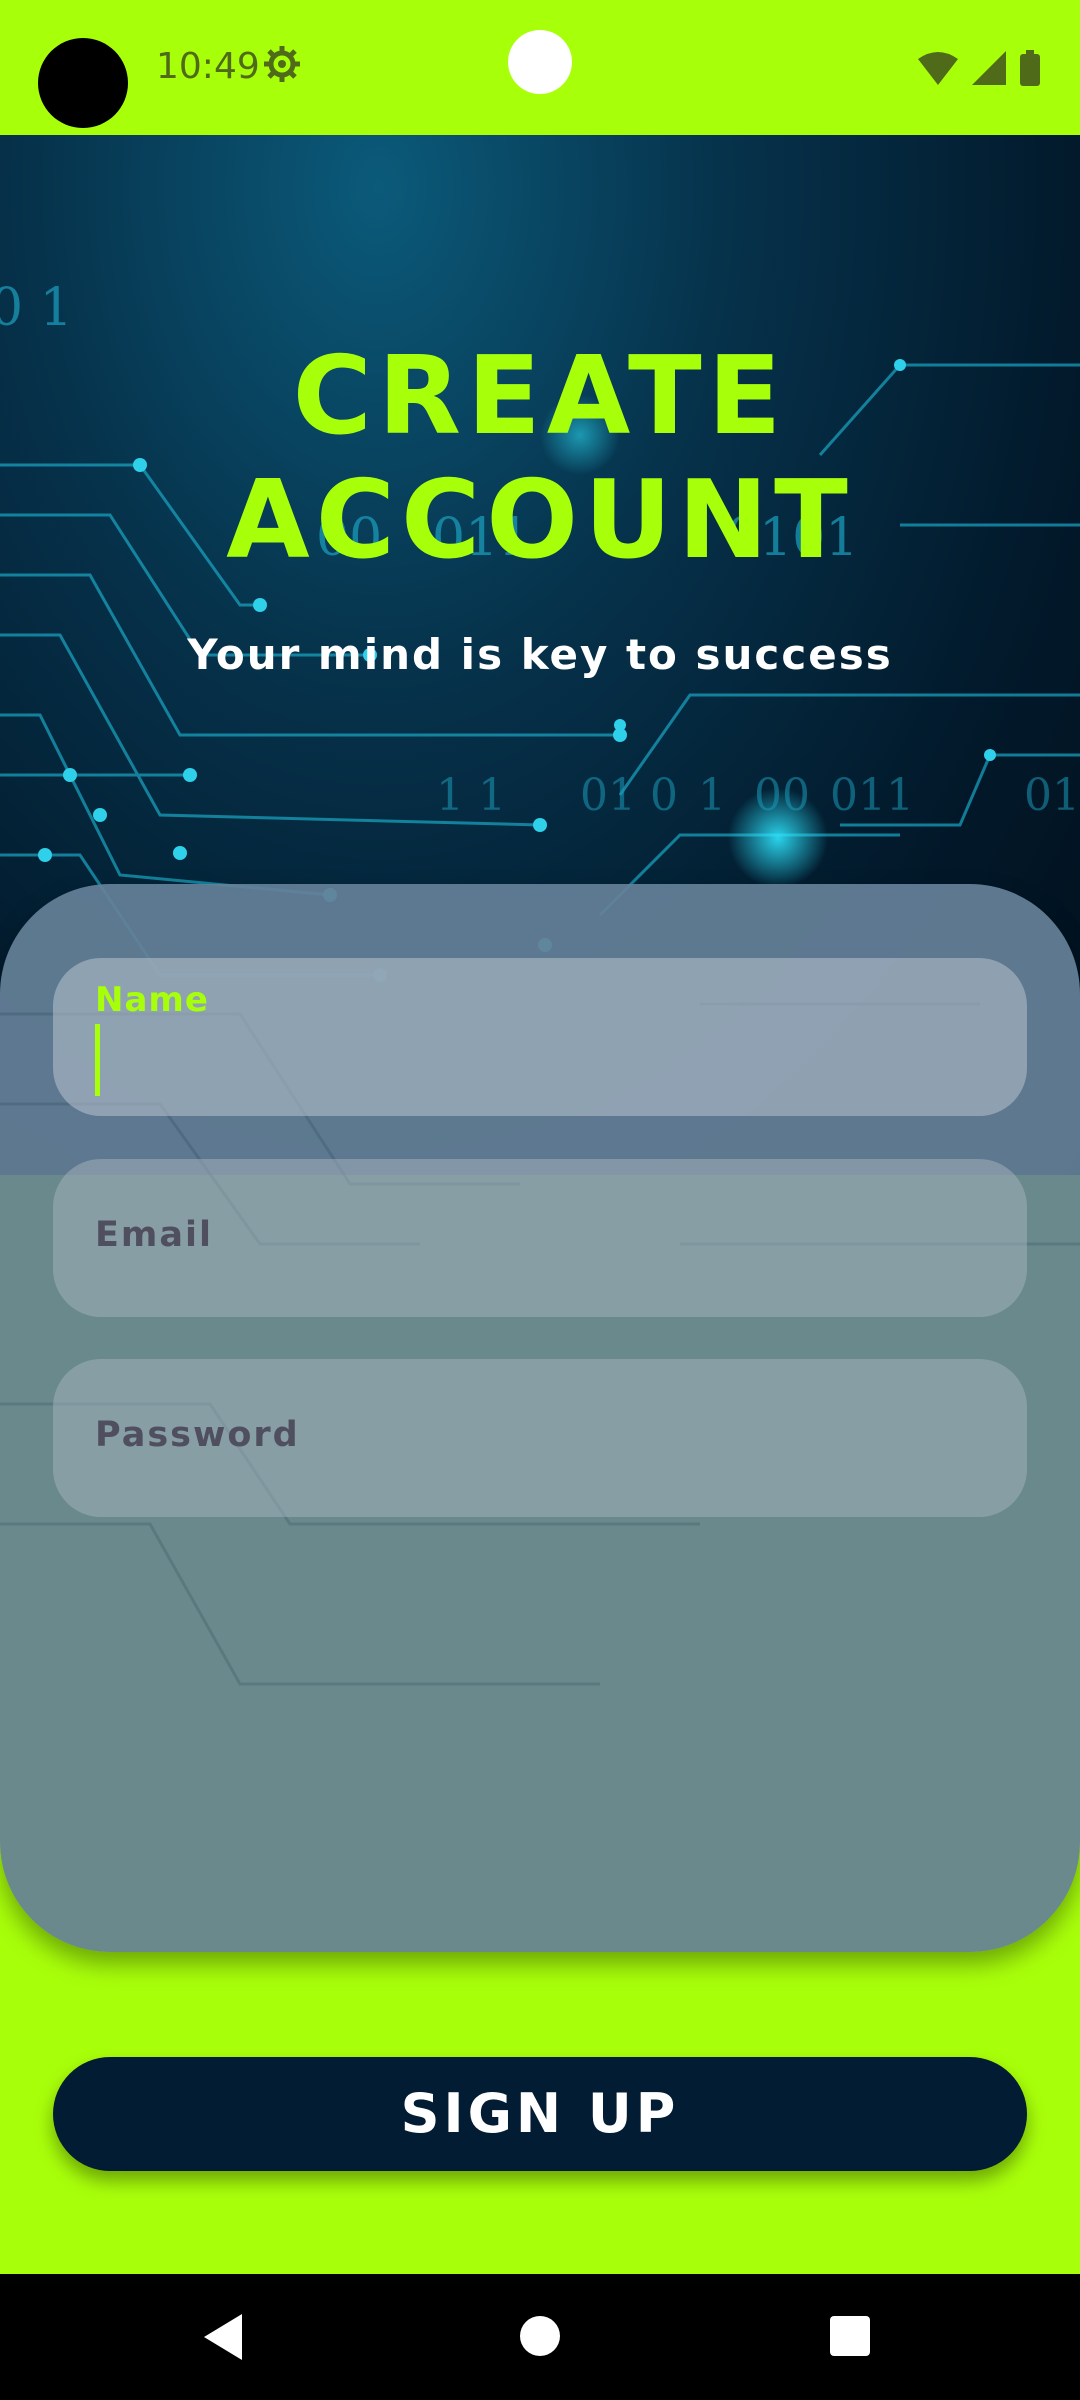  I want to click on name-field: Name, so click(540, 1037).